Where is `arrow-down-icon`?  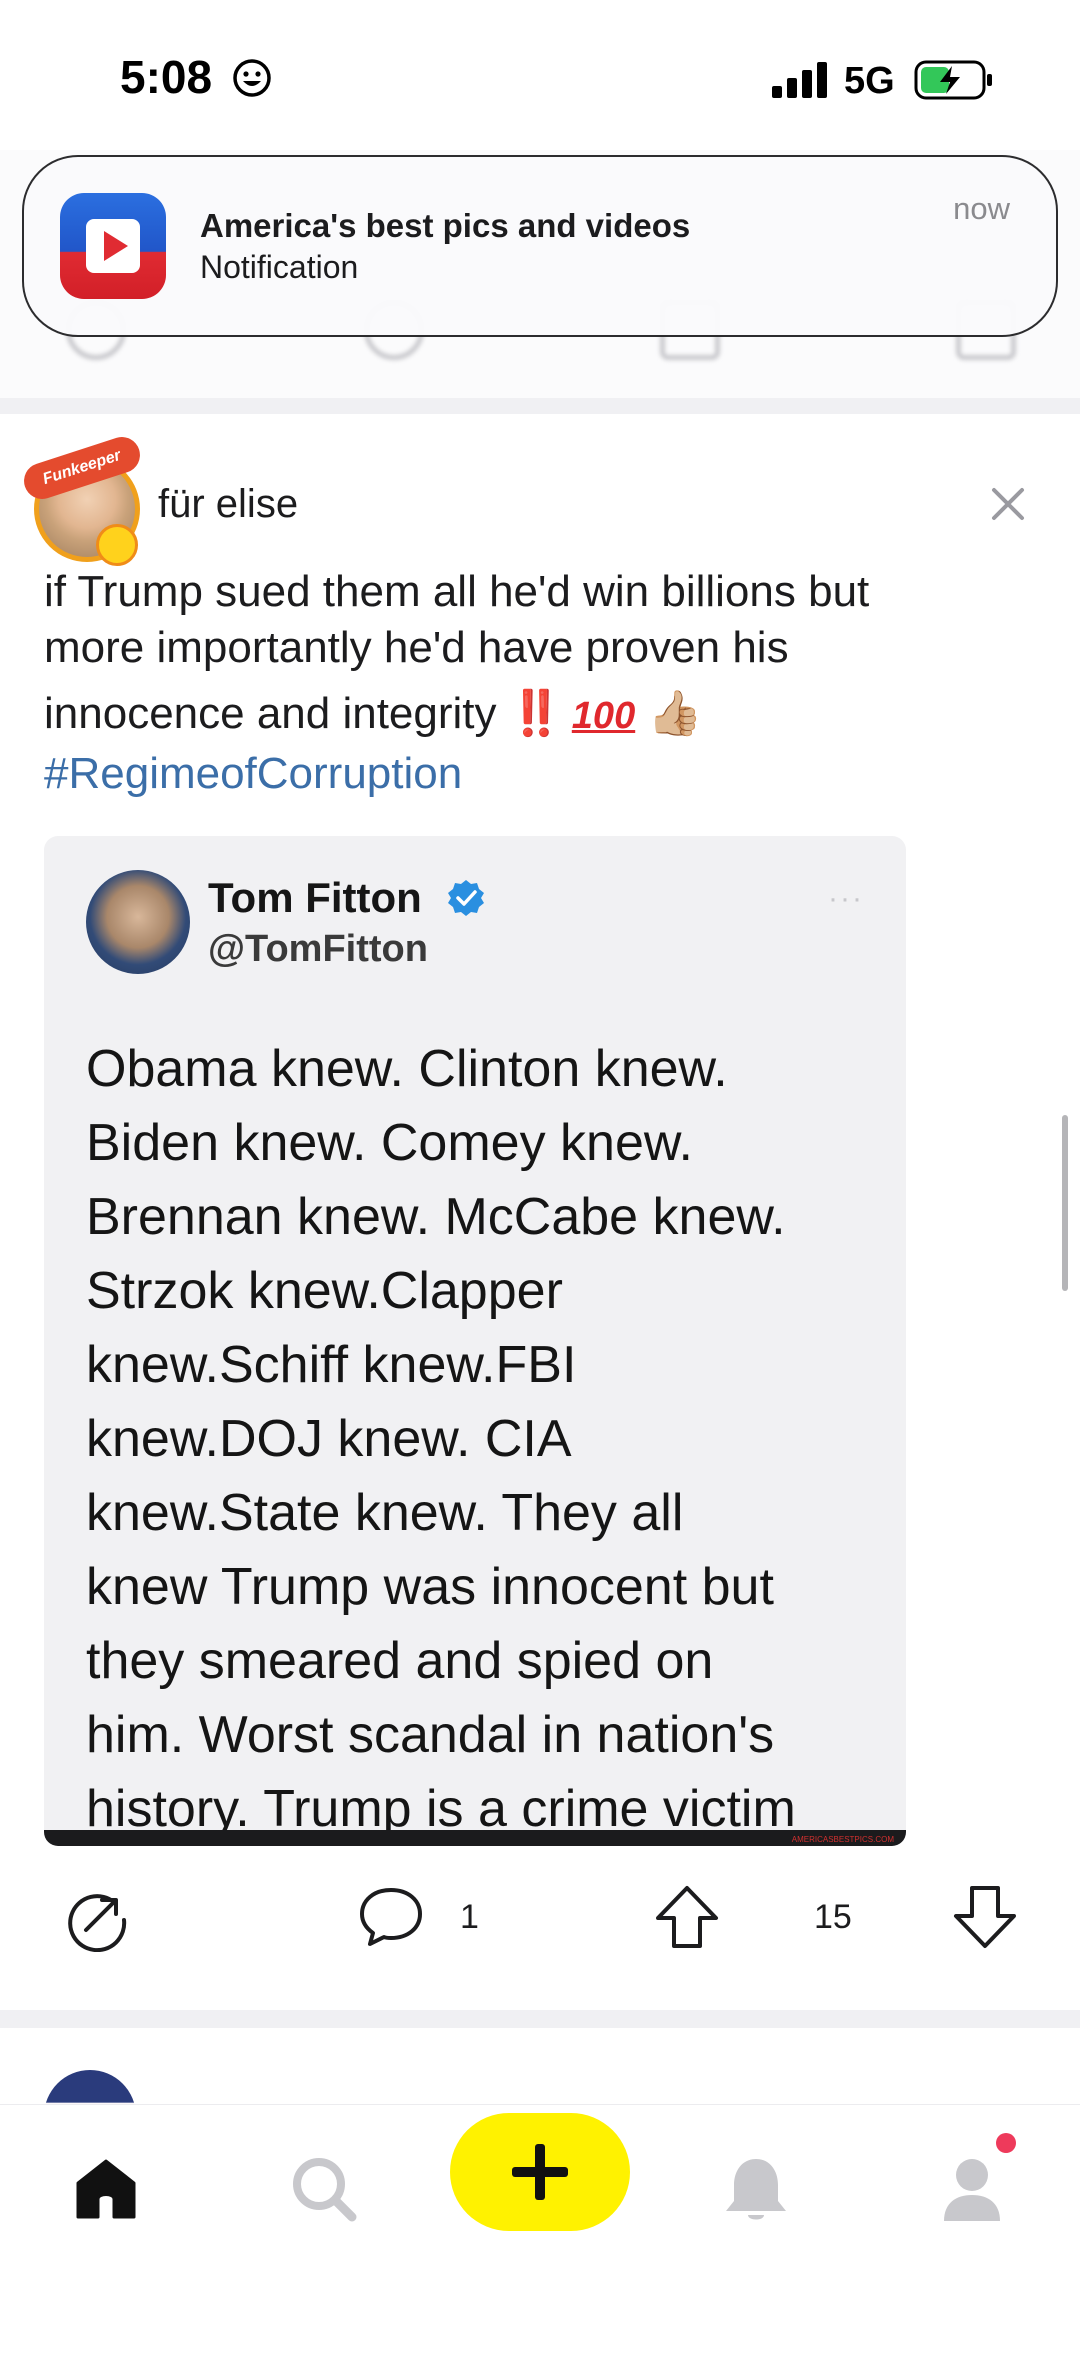 arrow-down-icon is located at coordinates (985, 1917).